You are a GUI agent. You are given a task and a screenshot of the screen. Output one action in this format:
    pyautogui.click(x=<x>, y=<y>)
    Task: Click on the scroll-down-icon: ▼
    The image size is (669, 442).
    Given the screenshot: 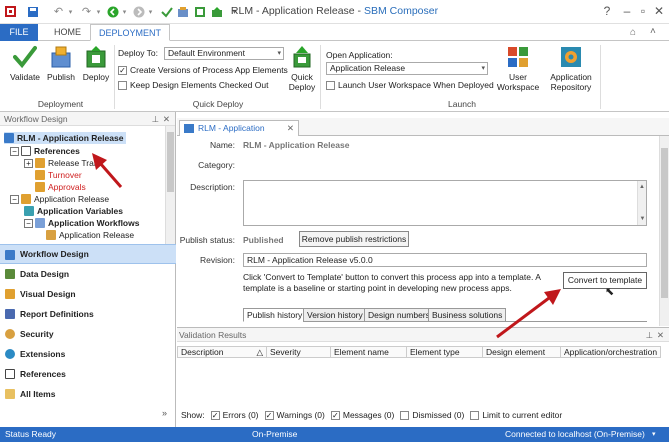 What is the action you would take?
    pyautogui.click(x=642, y=219)
    